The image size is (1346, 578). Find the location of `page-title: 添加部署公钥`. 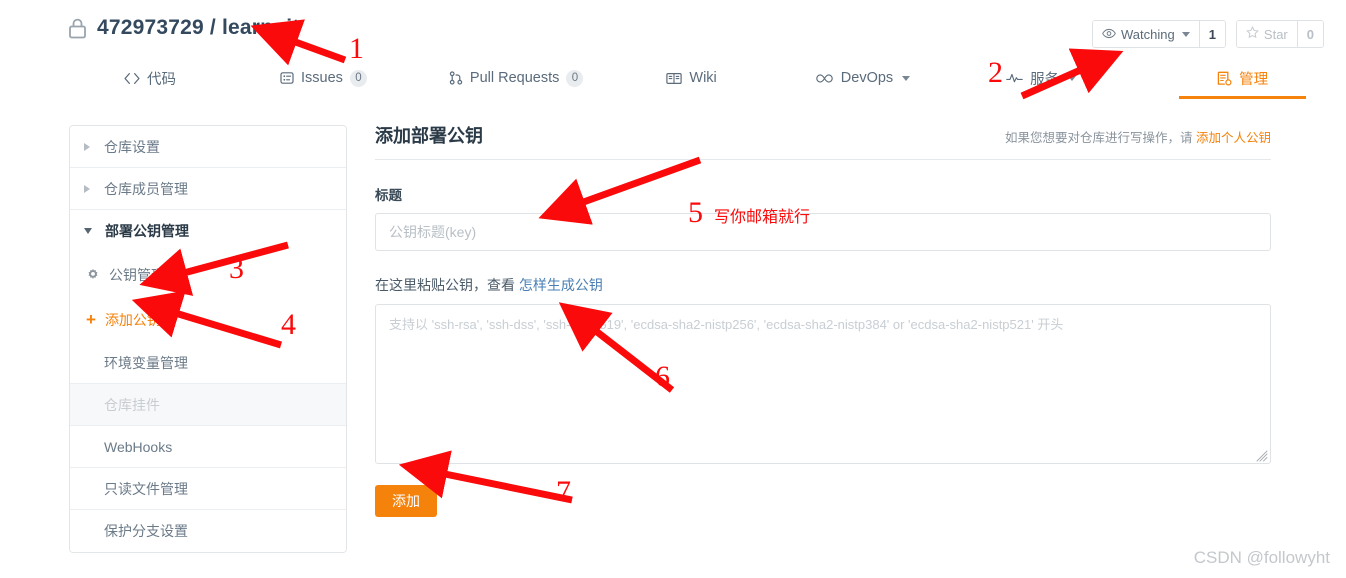

page-title: 添加部署公钥 is located at coordinates (429, 136).